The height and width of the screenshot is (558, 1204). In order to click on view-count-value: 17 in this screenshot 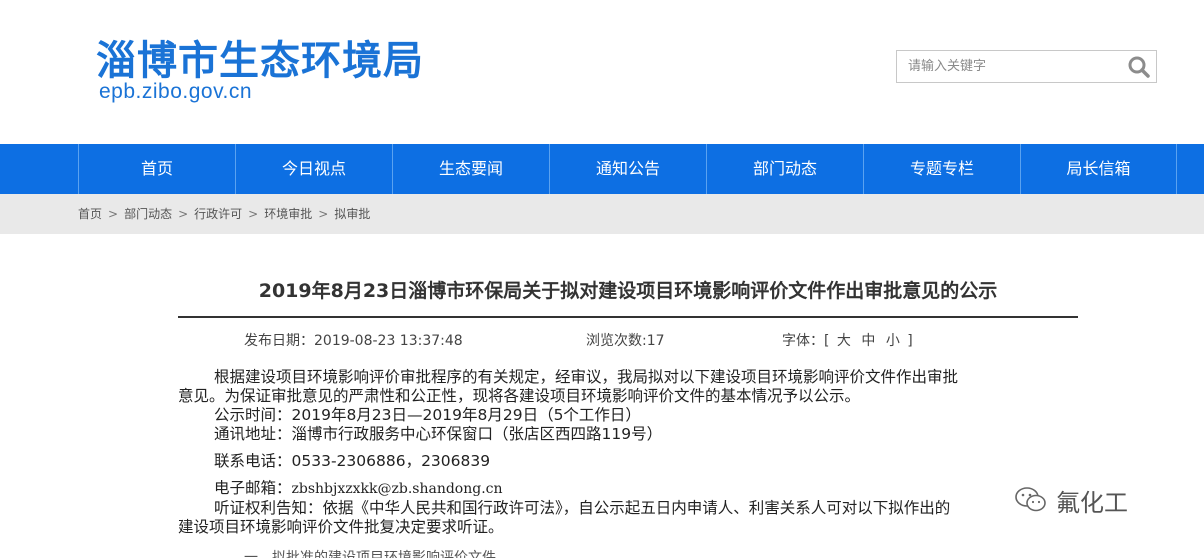, I will do `click(655, 341)`.